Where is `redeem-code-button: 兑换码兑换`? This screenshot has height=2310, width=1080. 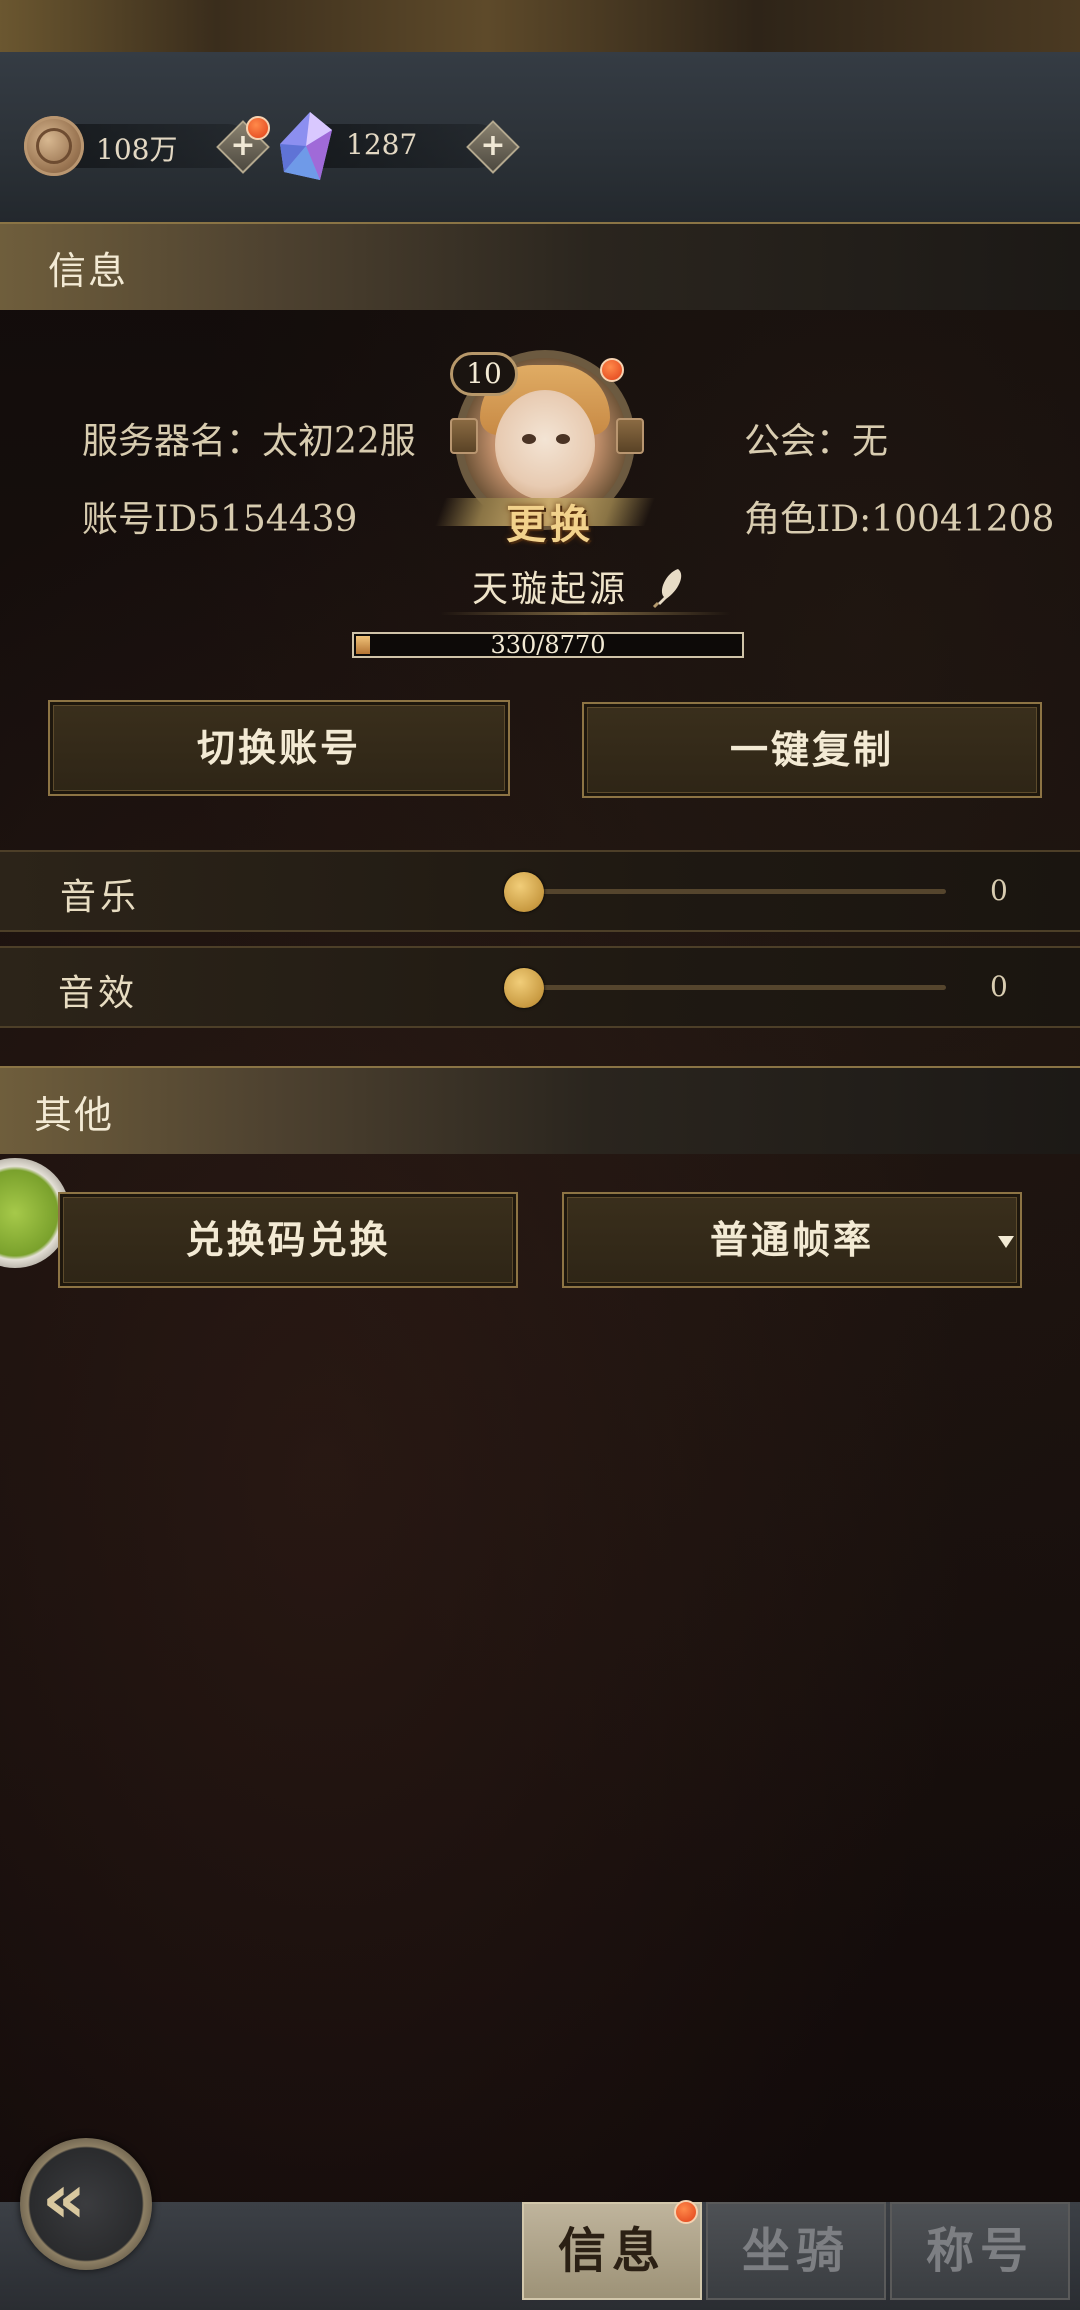 redeem-code-button: 兑换码兑换 is located at coordinates (288, 1240).